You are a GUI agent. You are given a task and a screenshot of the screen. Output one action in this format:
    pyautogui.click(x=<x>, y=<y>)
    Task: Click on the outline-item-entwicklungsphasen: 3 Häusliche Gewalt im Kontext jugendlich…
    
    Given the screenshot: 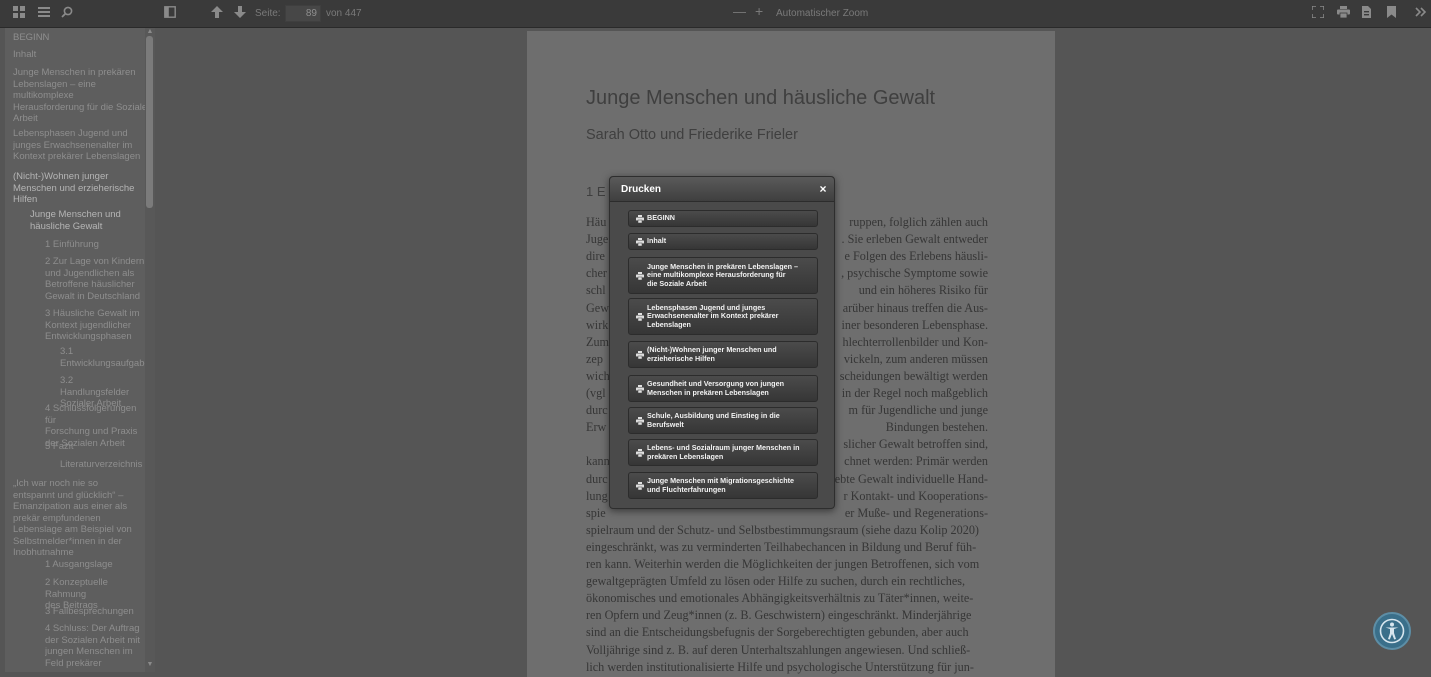 What is the action you would take?
    pyautogui.click(x=95, y=325)
    